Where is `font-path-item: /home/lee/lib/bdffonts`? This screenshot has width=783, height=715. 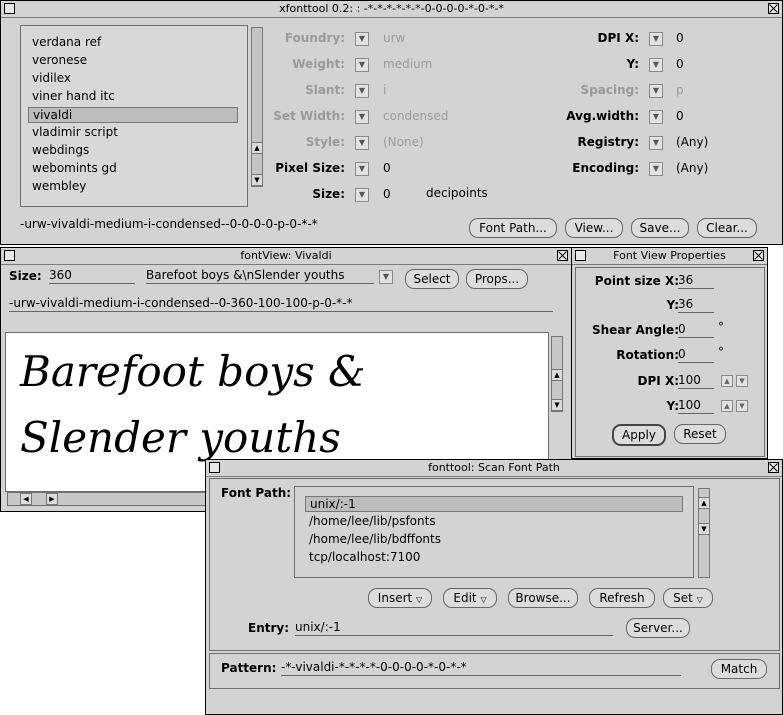 font-path-item: /home/lee/lib/bdffonts is located at coordinates (496, 539).